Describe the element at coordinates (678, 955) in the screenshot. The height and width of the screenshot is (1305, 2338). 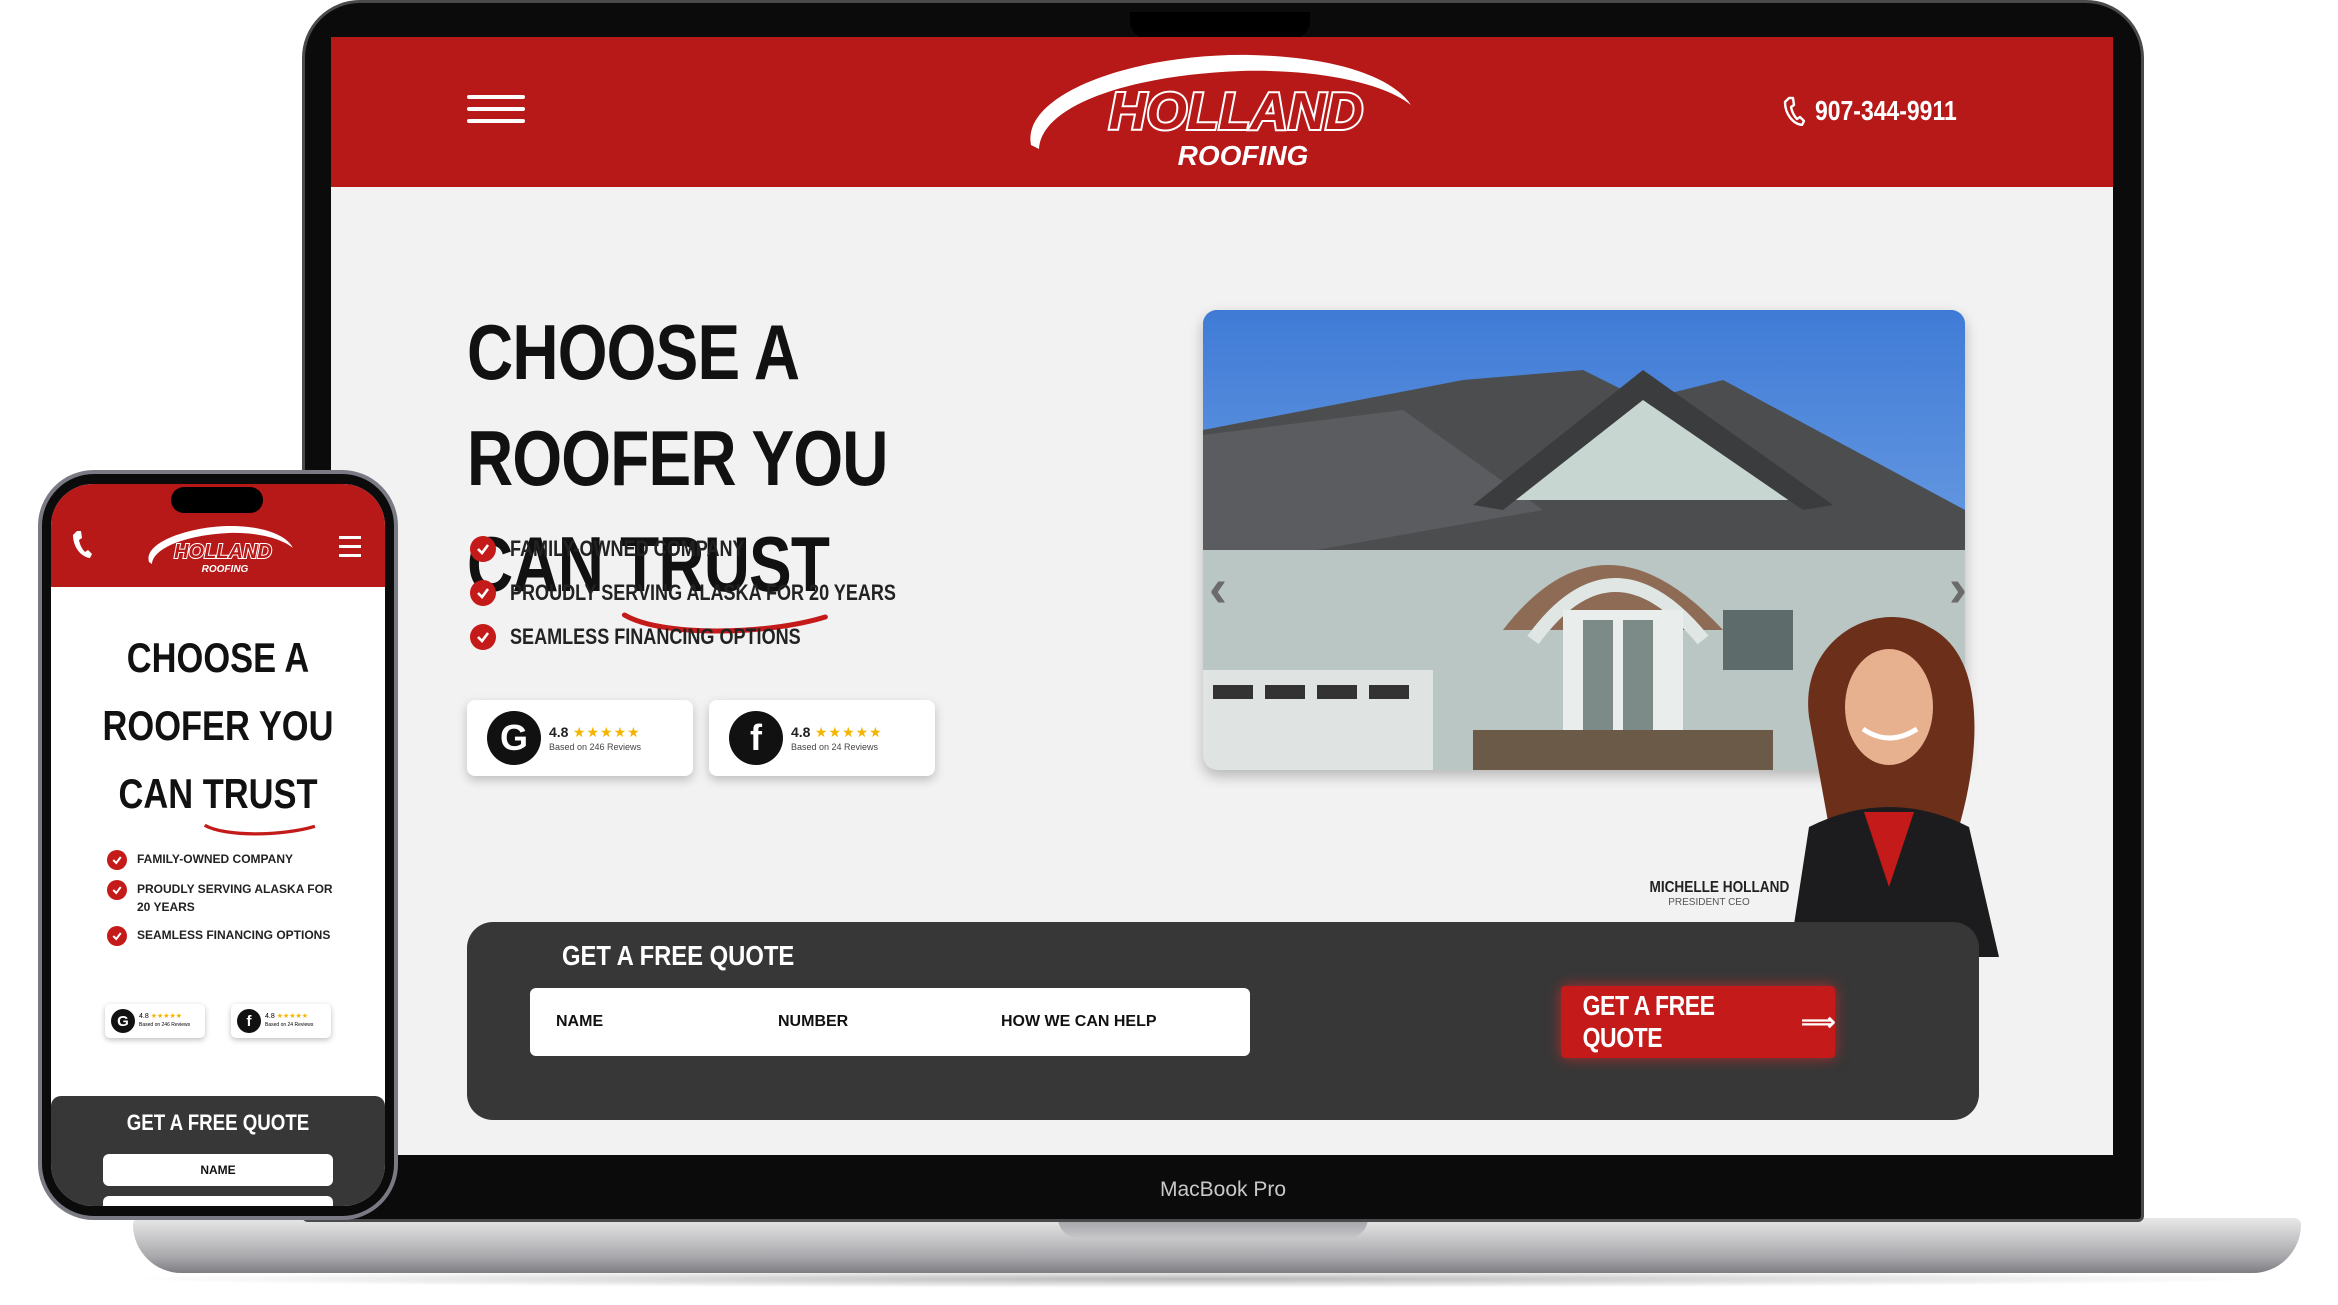
I see `quote-form-title: GET A FREE QUOTE` at that location.